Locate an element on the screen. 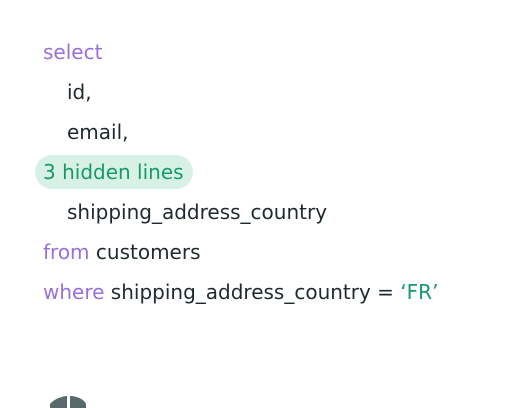 This screenshot has height=408, width=523. where-keyword: where is located at coordinates (74, 292).